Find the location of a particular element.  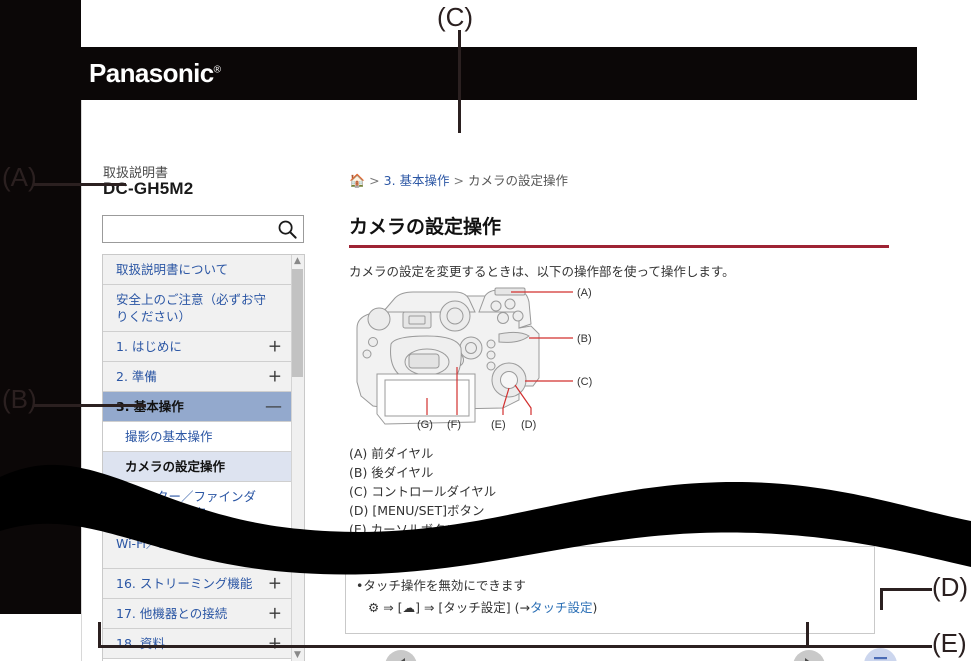

monitor-icon: ☁ is located at coordinates (409, 607).